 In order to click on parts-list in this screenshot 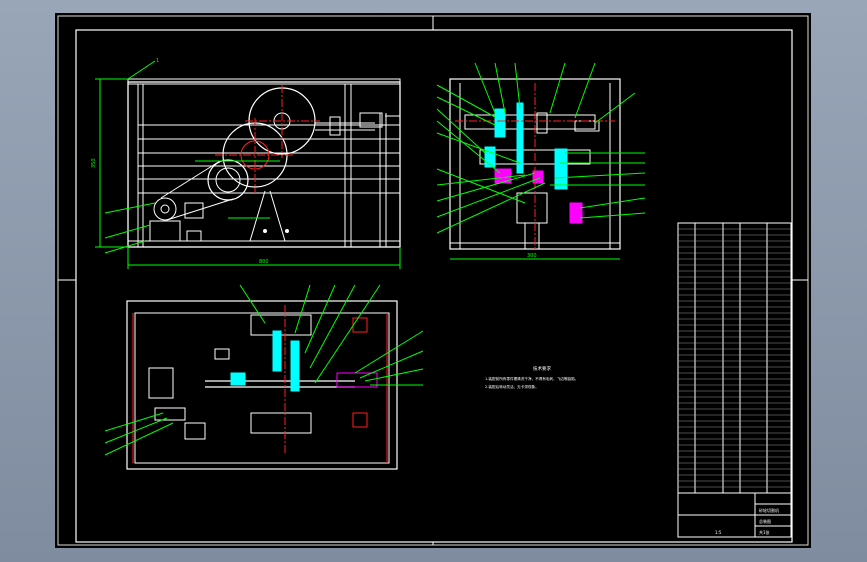, I will do `click(734, 358)`.